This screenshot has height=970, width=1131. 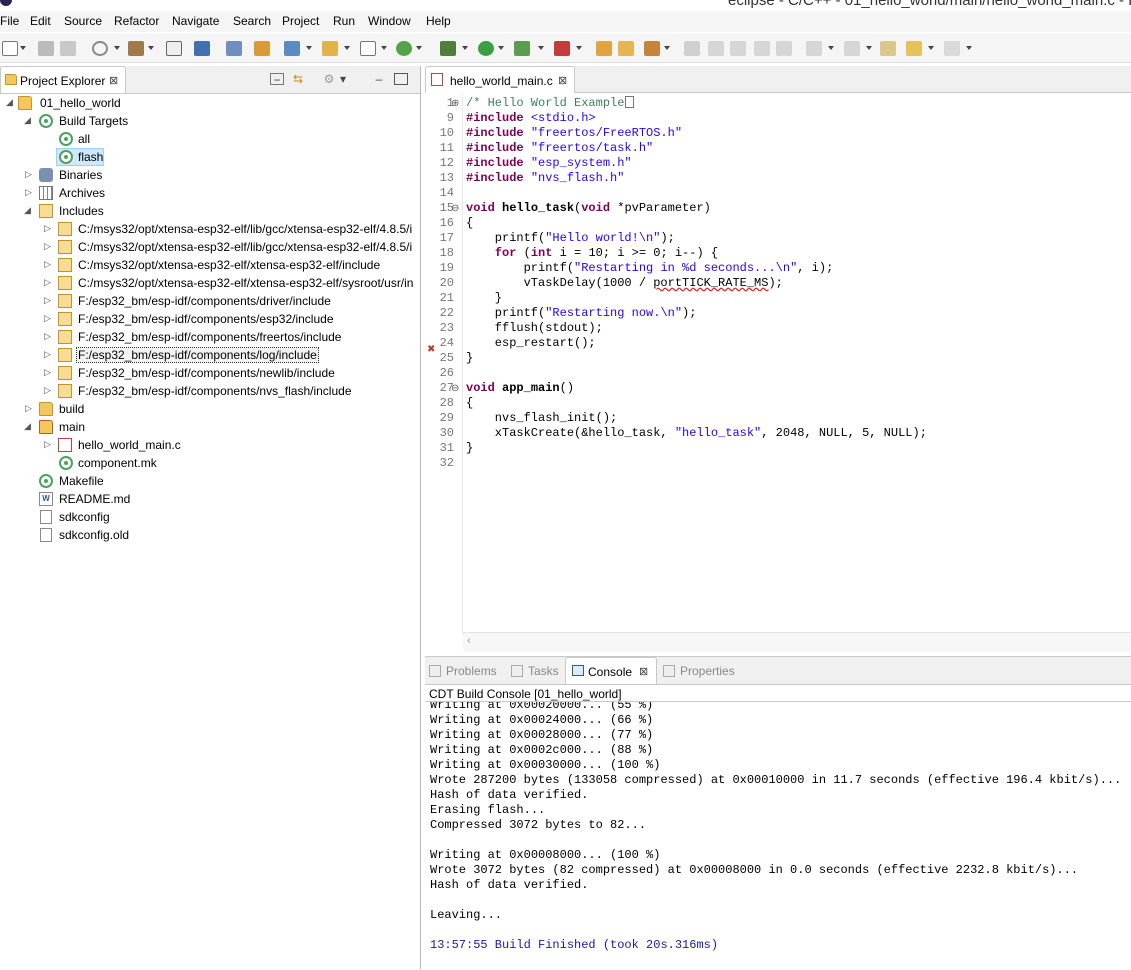 What do you see at coordinates (520, 388) in the screenshot?
I see `code-line: void app_main()` at bounding box center [520, 388].